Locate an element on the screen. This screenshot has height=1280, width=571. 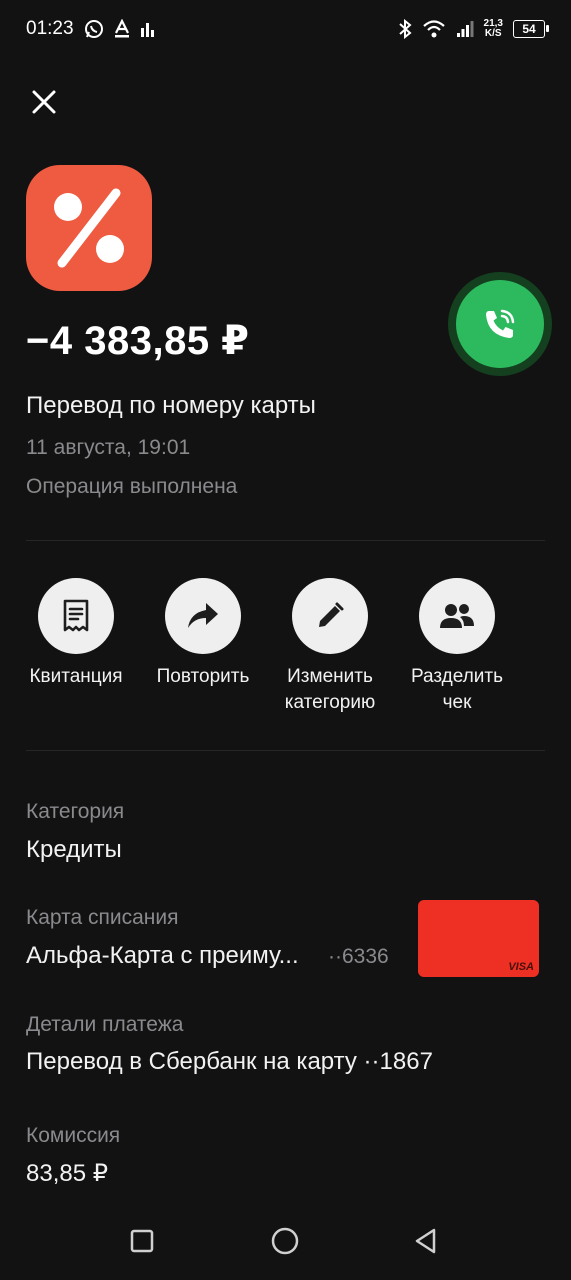
wifi-icon is located at coordinates (434, 29).